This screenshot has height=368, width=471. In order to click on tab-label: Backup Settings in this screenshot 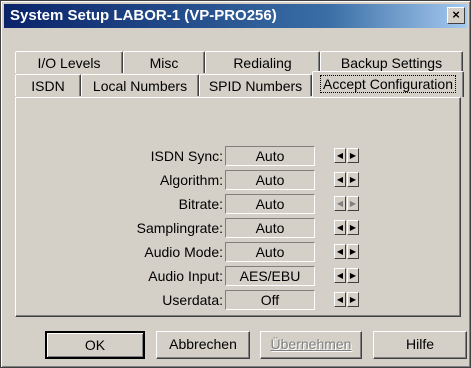, I will do `click(391, 63)`.